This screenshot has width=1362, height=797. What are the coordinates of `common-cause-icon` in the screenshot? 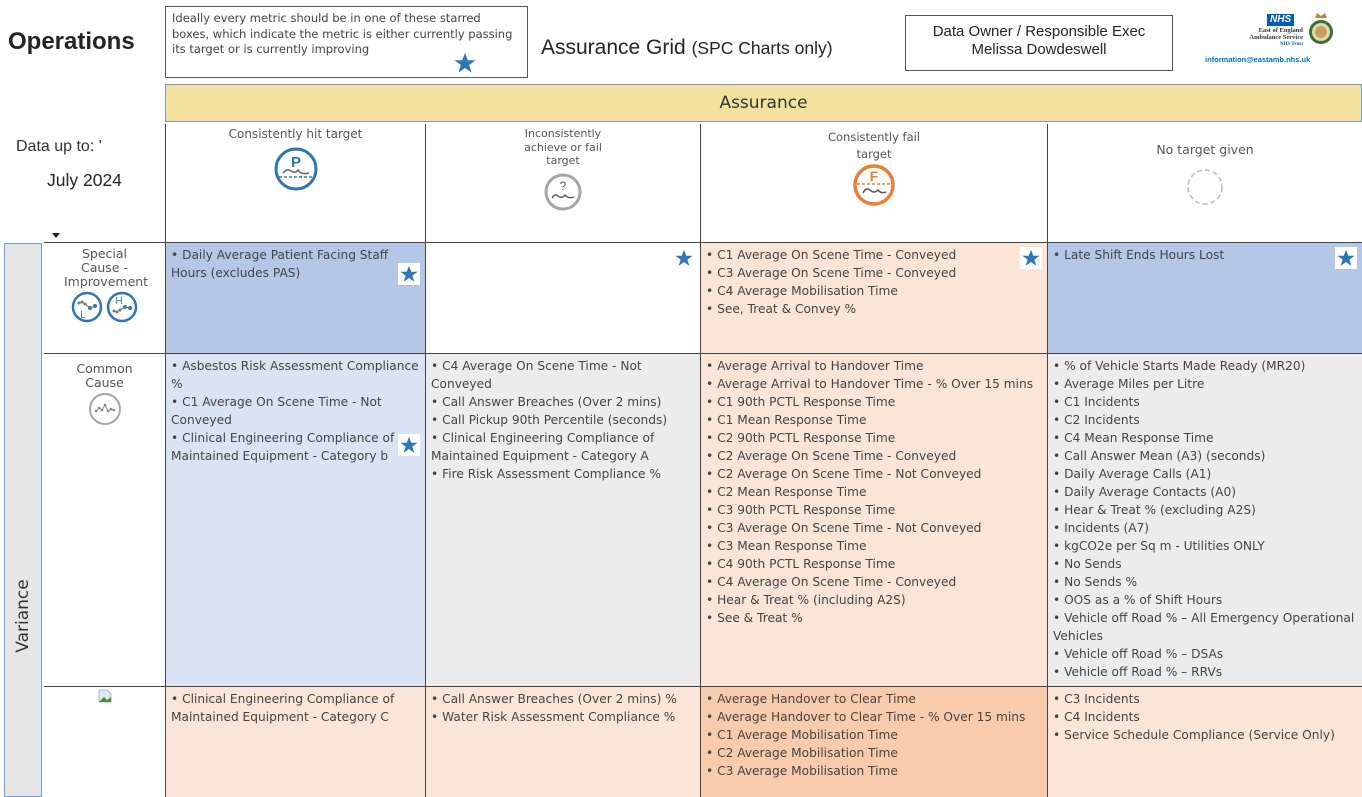 It's located at (104, 409).